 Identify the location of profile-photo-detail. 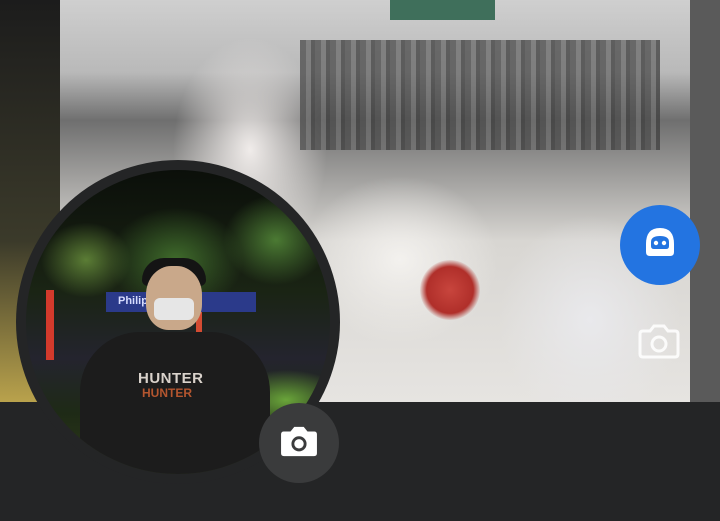
(50, 325).